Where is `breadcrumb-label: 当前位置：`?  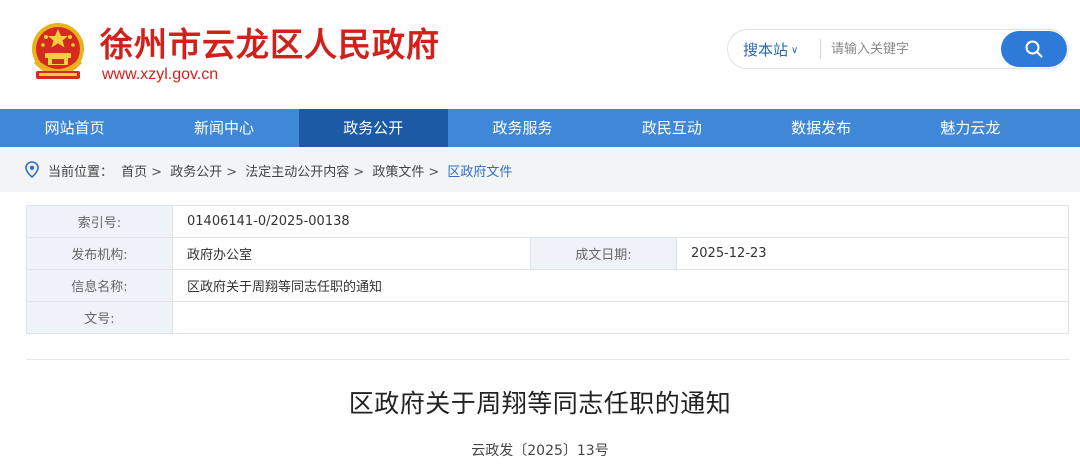
breadcrumb-label: 当前位置： is located at coordinates (81, 172).